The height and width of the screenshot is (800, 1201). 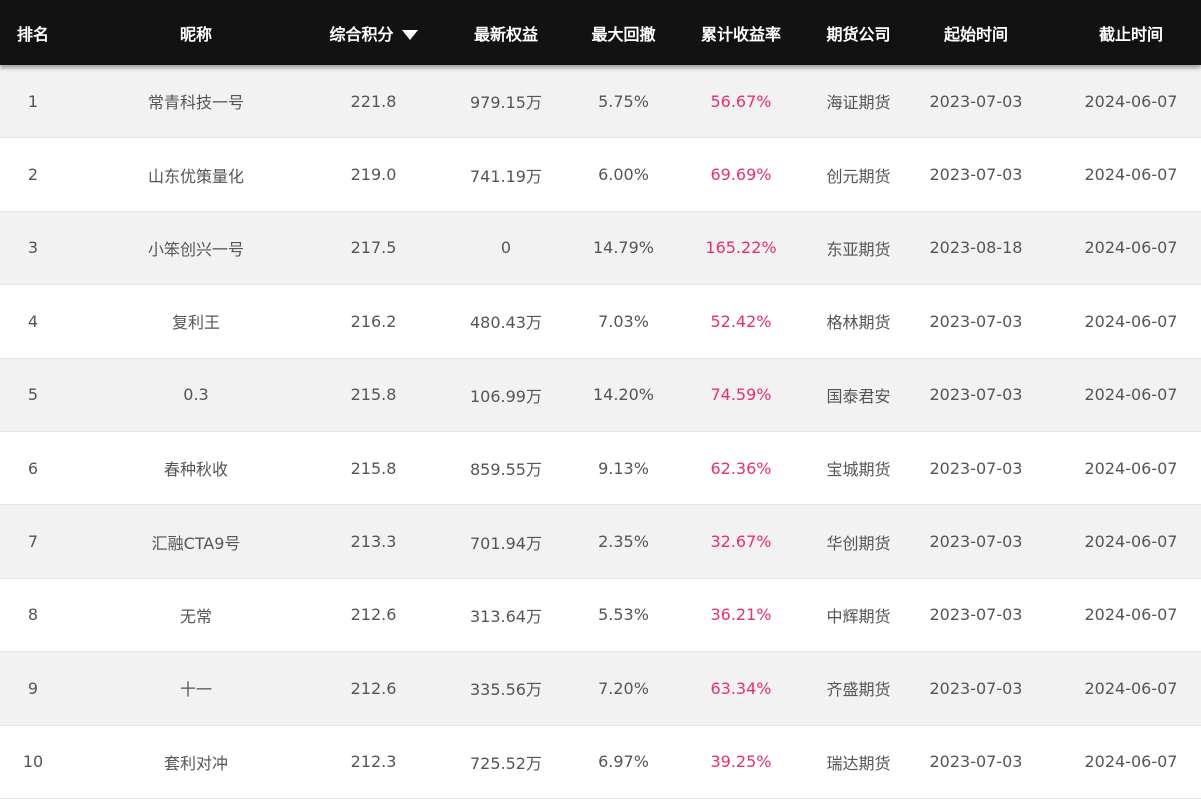 I want to click on equity-cell: 859.55万, so click(x=506, y=470).